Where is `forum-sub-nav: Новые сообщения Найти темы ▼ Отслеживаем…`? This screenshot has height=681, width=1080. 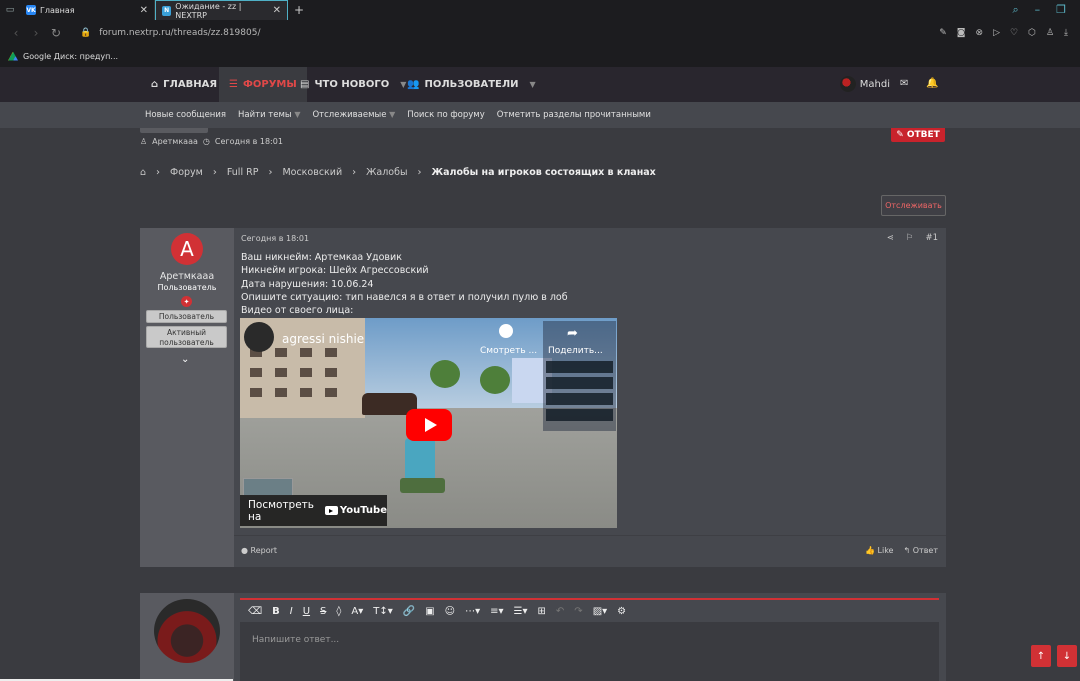 forum-sub-nav: Новые сообщения Найти темы ▼ Отслеживаем… is located at coordinates (540, 115).